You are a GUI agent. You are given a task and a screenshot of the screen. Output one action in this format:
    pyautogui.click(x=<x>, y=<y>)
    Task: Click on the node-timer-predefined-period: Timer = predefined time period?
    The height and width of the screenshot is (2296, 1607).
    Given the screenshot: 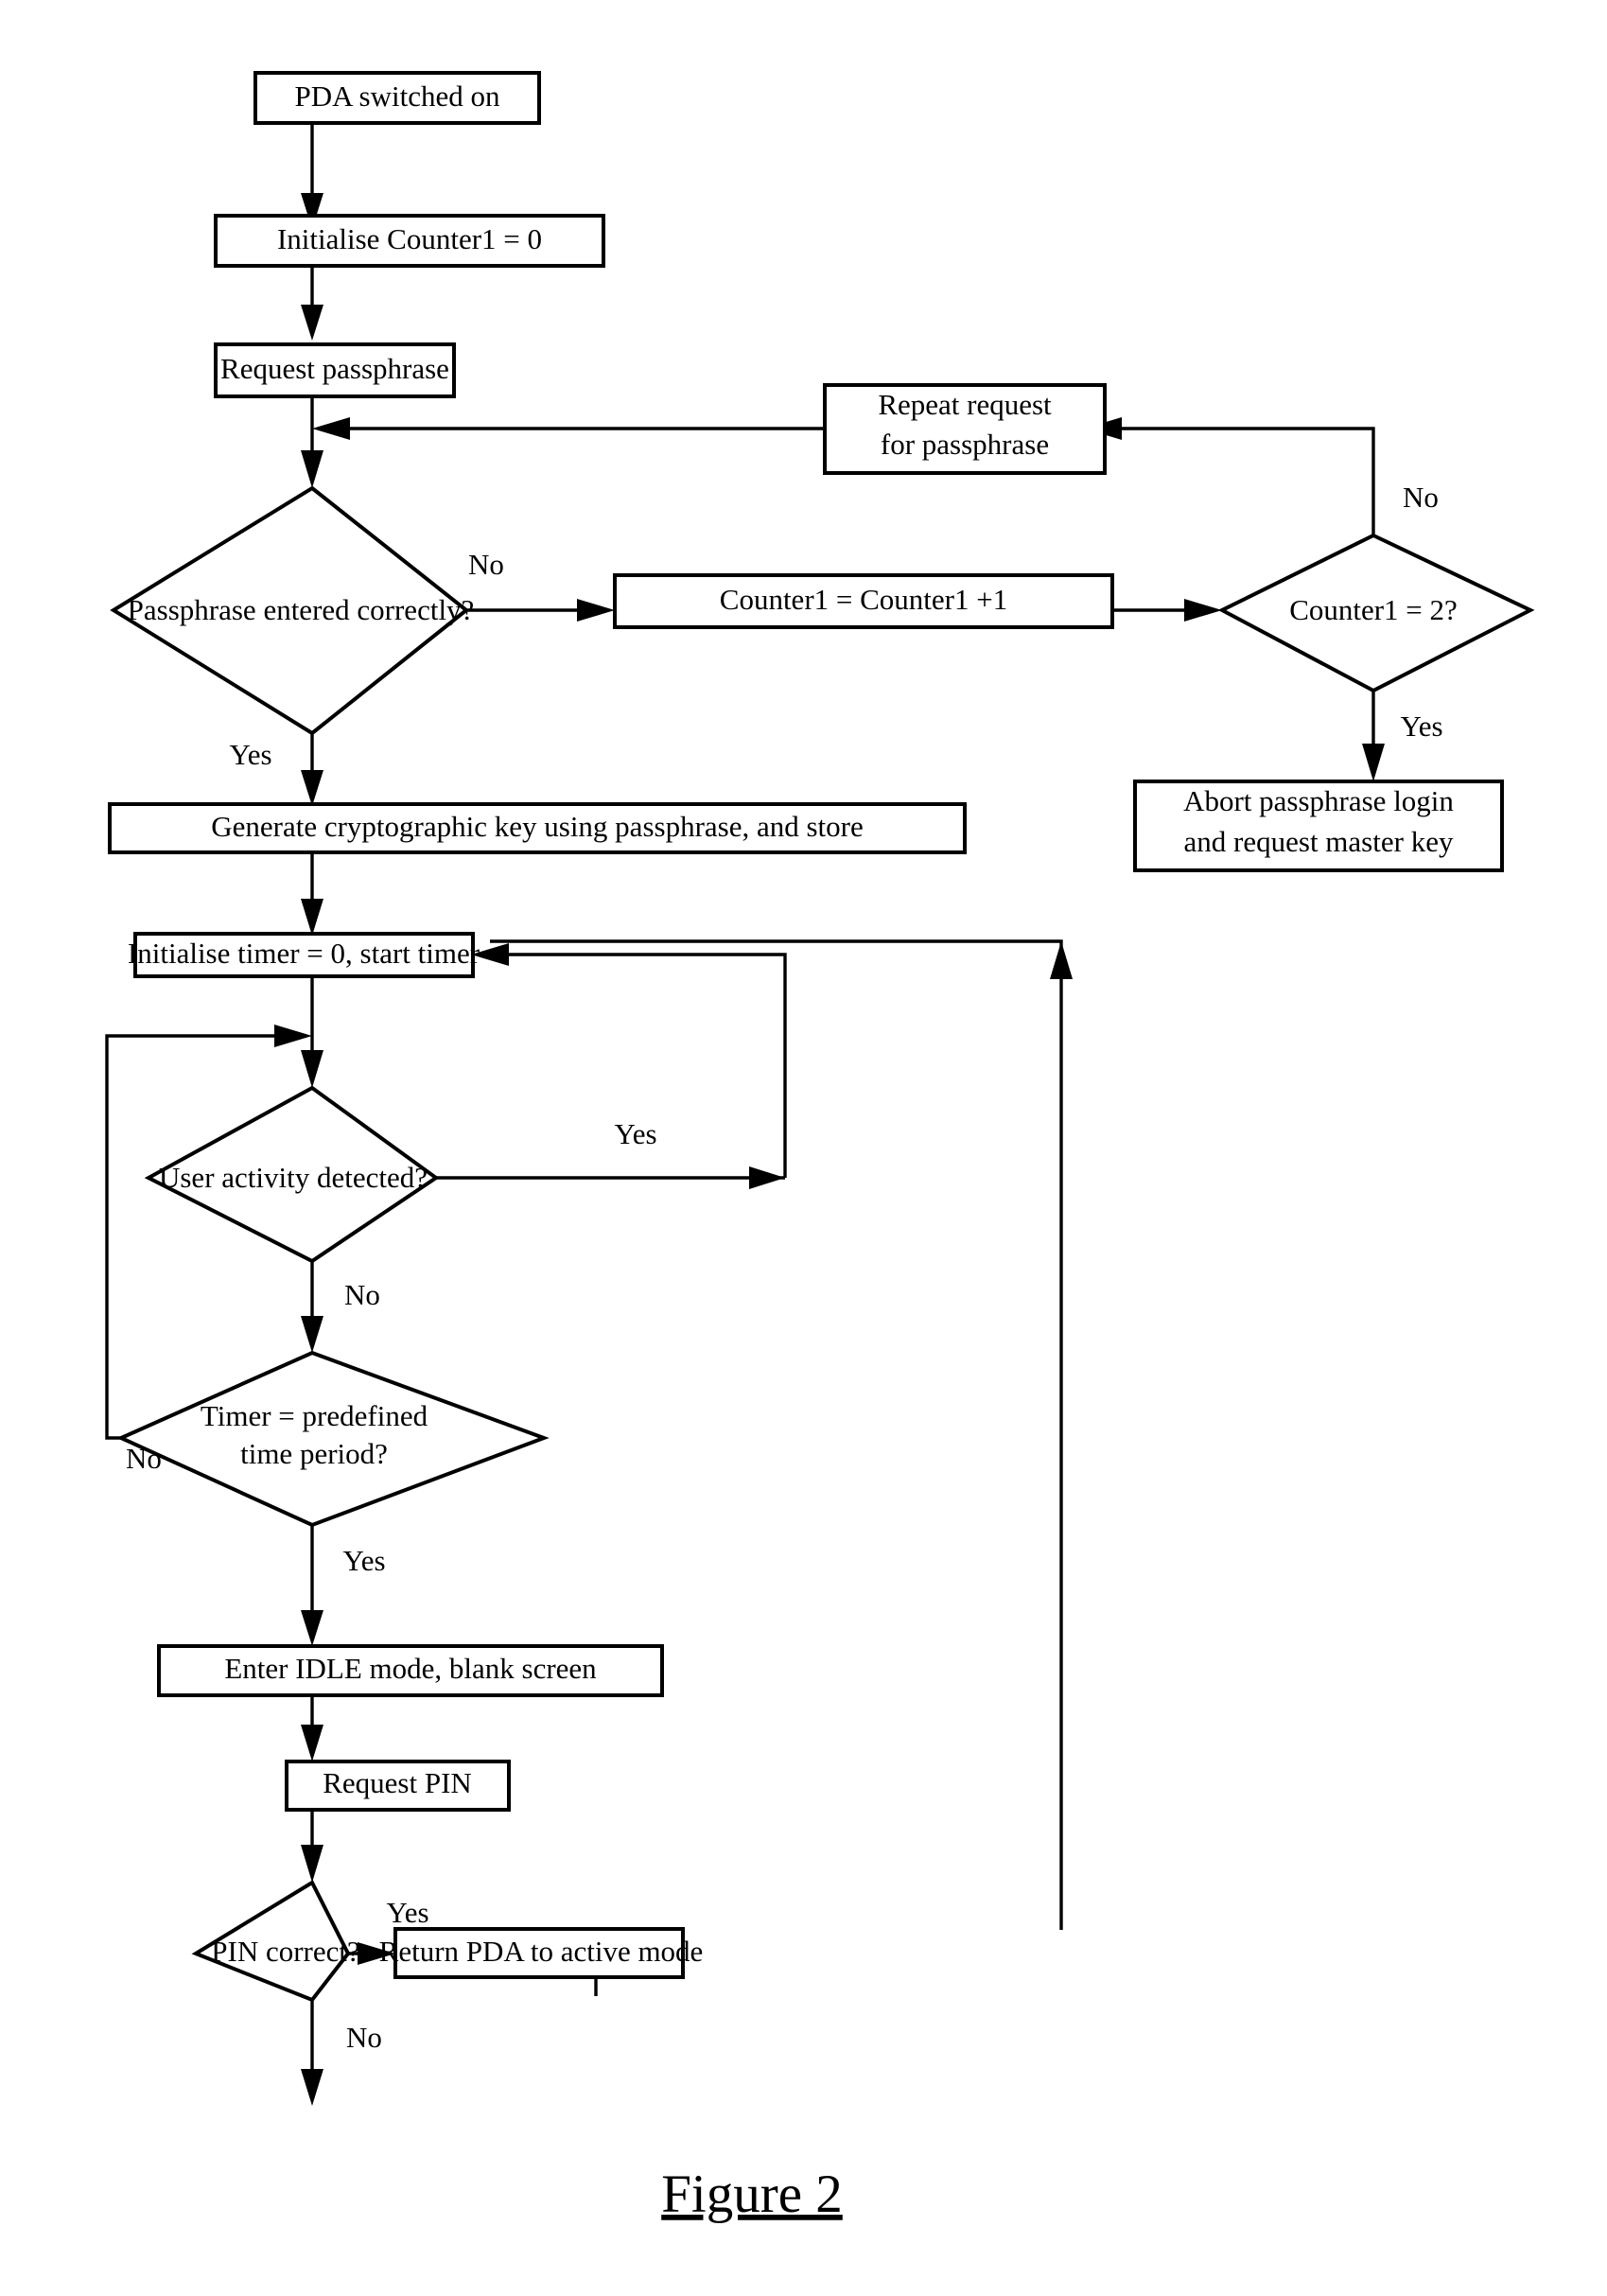 What is the action you would take?
    pyautogui.click(x=333, y=1439)
    